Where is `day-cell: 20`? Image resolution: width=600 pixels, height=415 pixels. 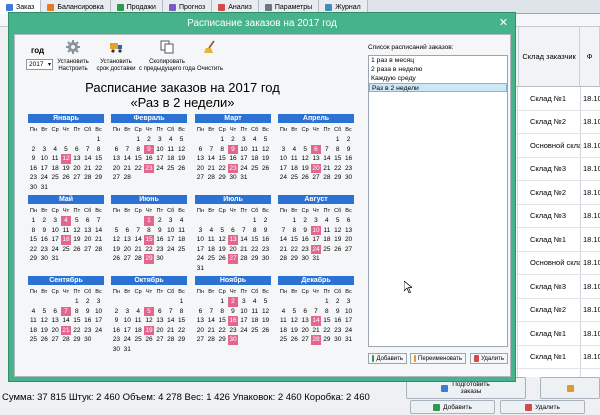
day-cell: 20 is located at coordinates (233, 250).